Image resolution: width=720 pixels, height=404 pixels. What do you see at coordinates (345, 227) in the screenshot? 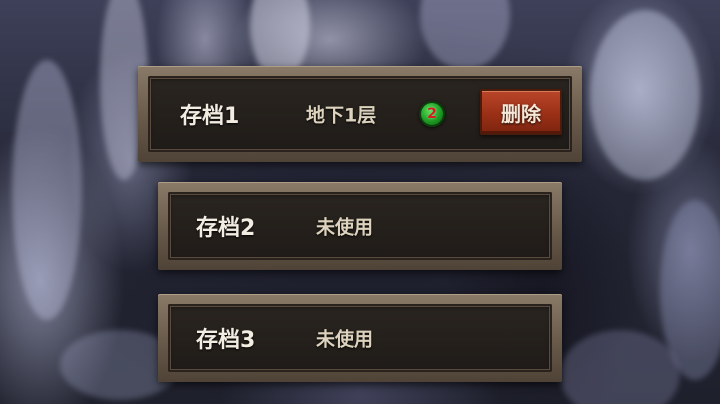
I see `save-slot-2-status: 未使用` at bounding box center [345, 227].